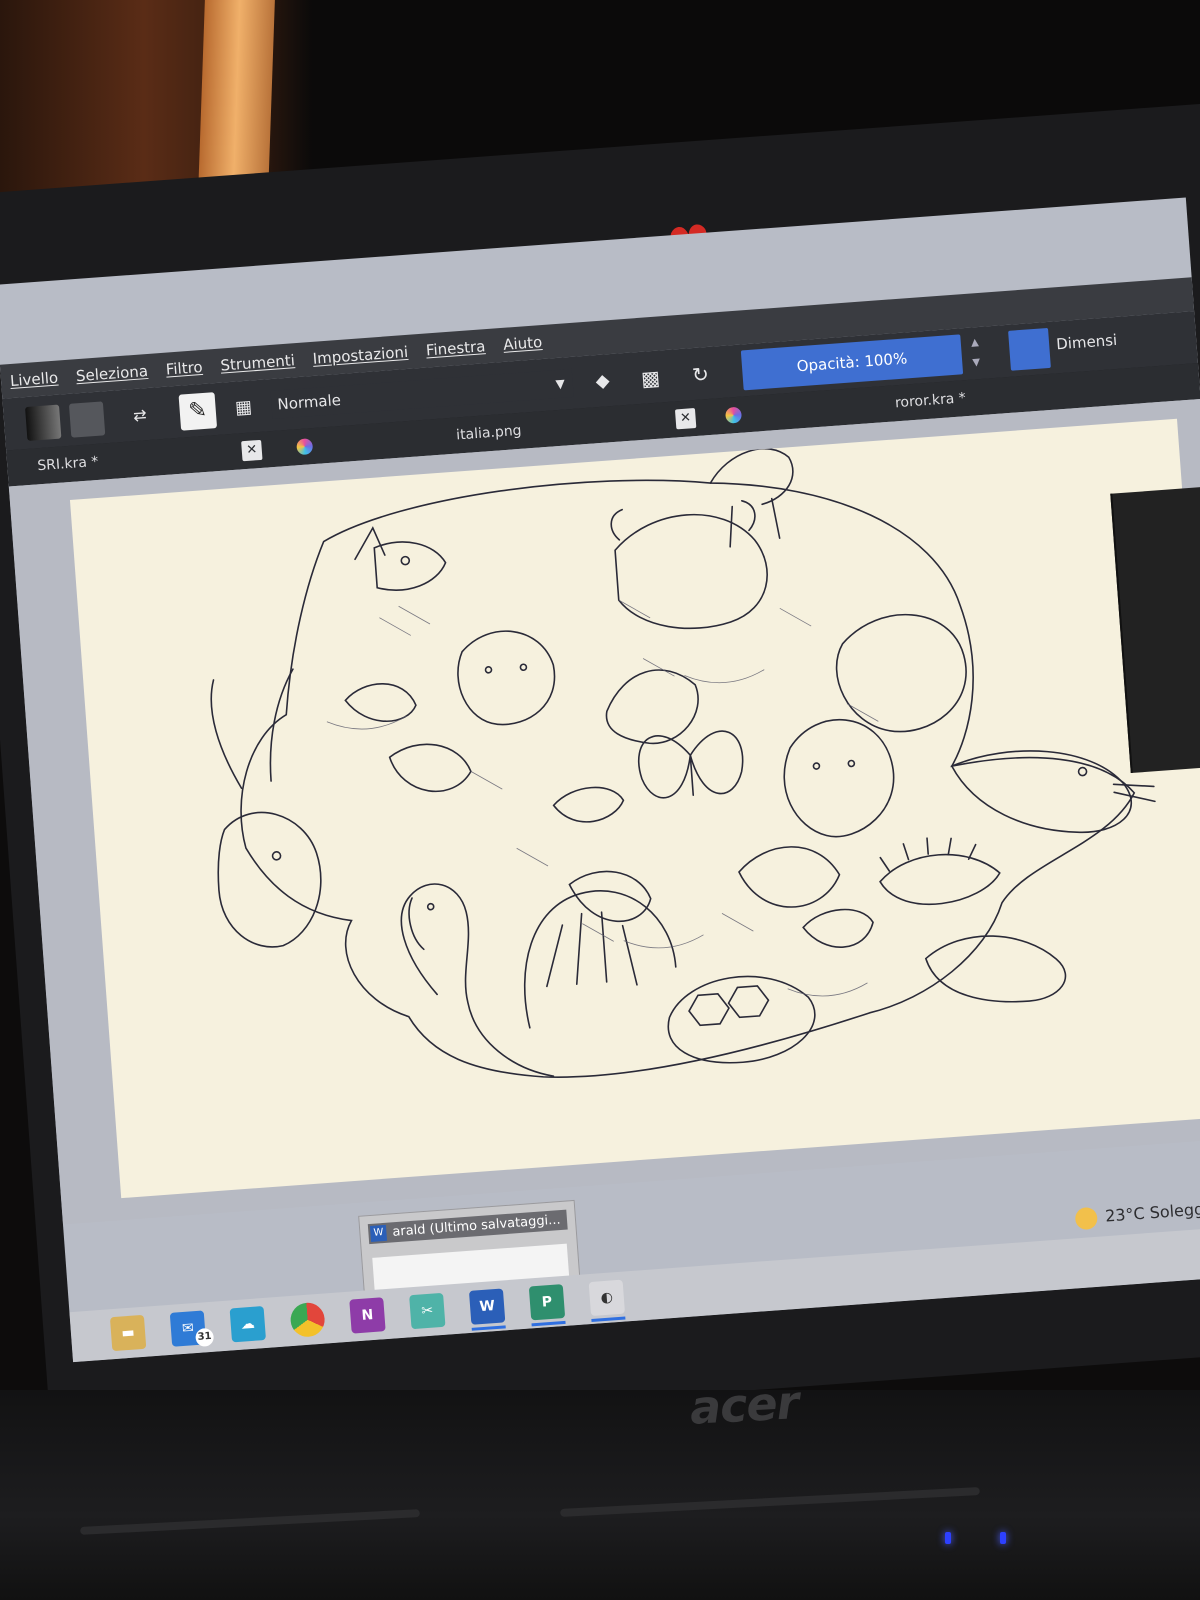 This screenshot has height=1600, width=1200. Describe the element at coordinates (975, 353) in the screenshot. I see `opacity-spin-arrows-icon: ▲ ▼` at that location.